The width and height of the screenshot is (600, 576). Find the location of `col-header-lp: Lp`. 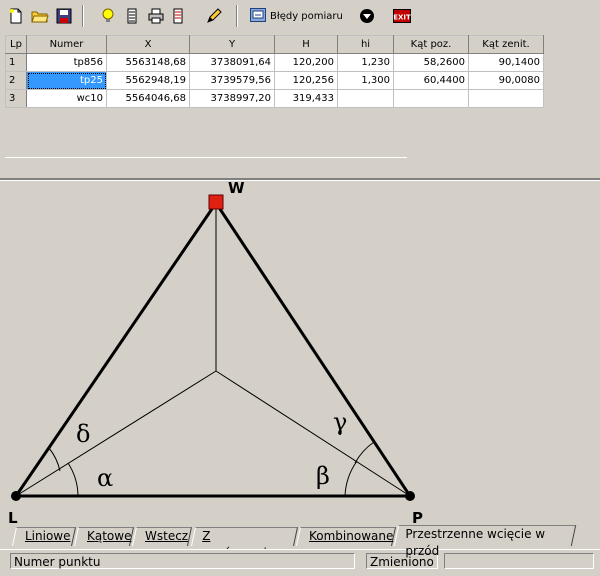

col-header-lp: Lp is located at coordinates (16, 44).